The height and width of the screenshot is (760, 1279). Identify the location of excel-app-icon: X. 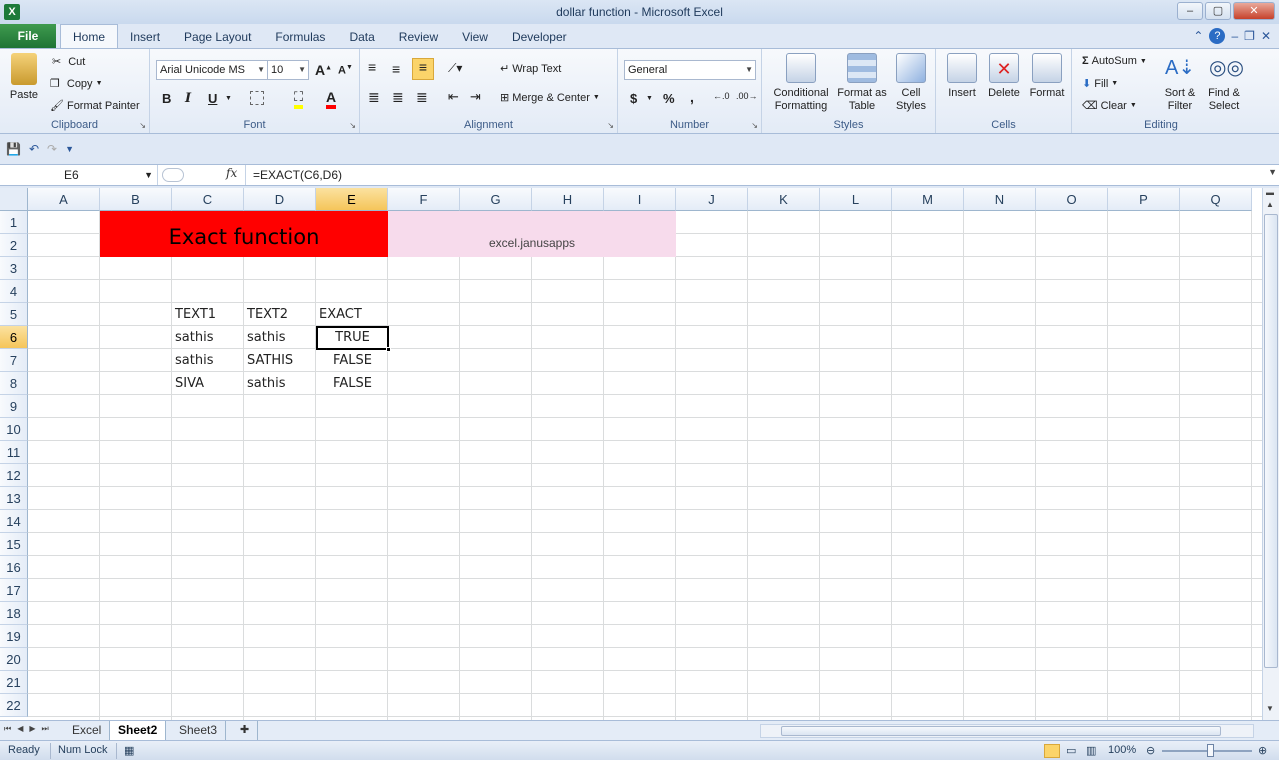
(12, 12).